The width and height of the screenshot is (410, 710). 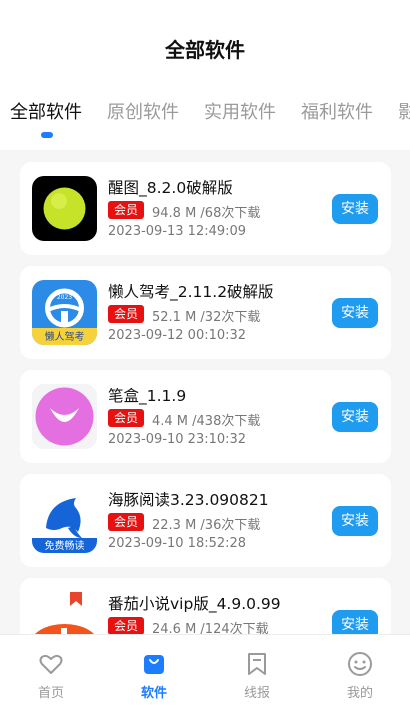 I want to click on bookmark-icon, so click(x=257, y=664).